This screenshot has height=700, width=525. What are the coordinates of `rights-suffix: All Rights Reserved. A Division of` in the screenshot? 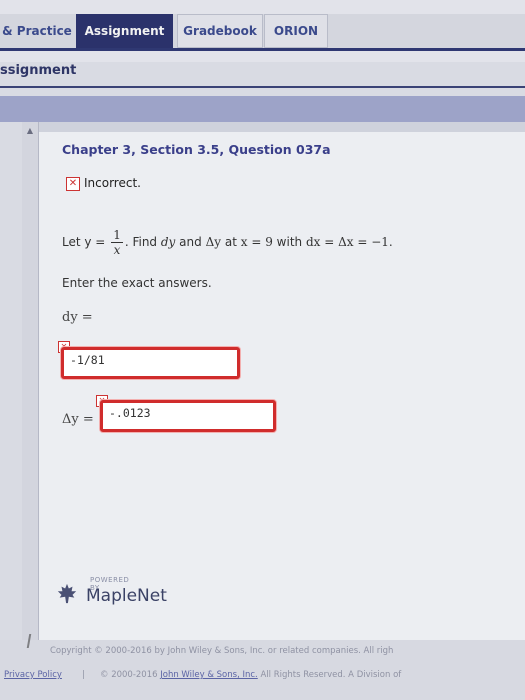 It's located at (331, 675).